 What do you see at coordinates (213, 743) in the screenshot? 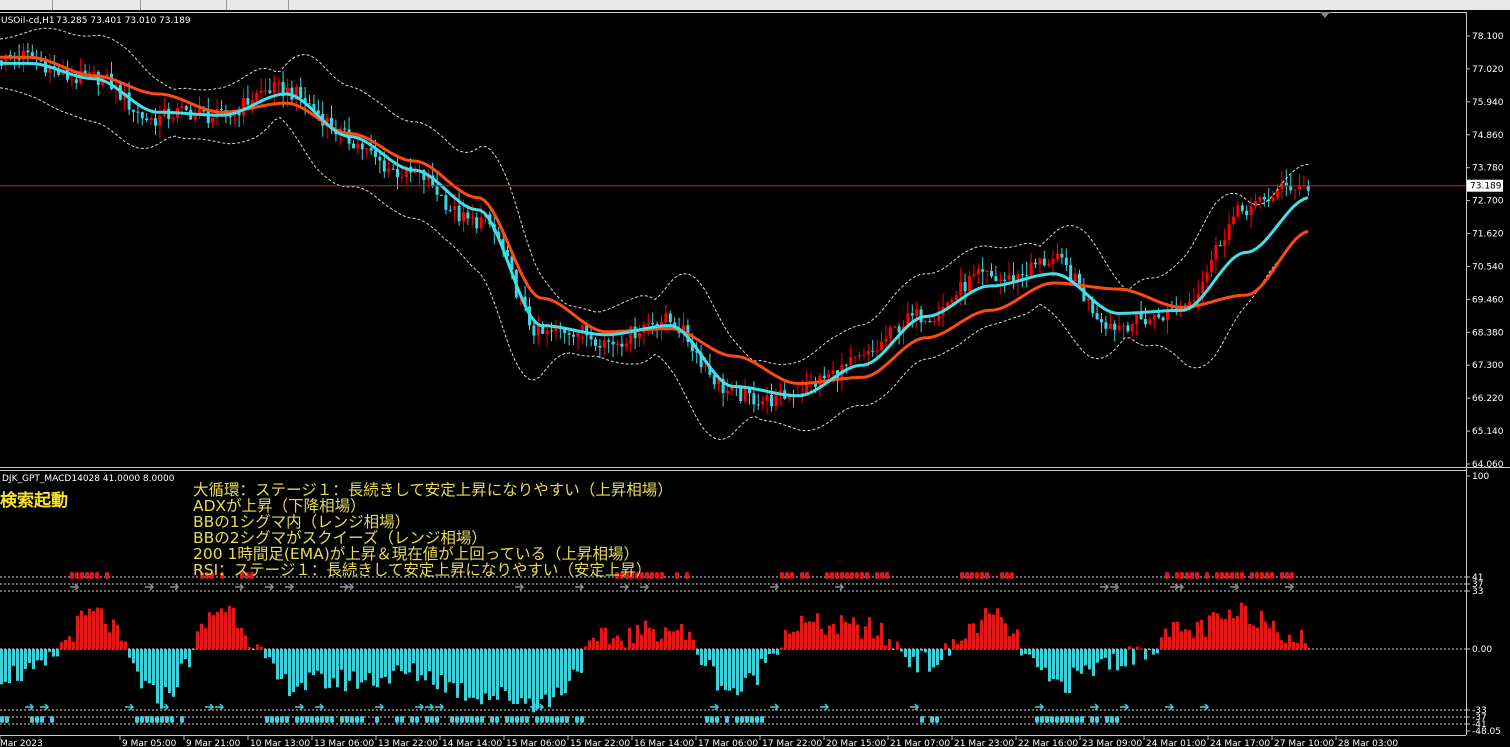
I see `time-tick-label: 9 Mar 21:00` at bounding box center [213, 743].